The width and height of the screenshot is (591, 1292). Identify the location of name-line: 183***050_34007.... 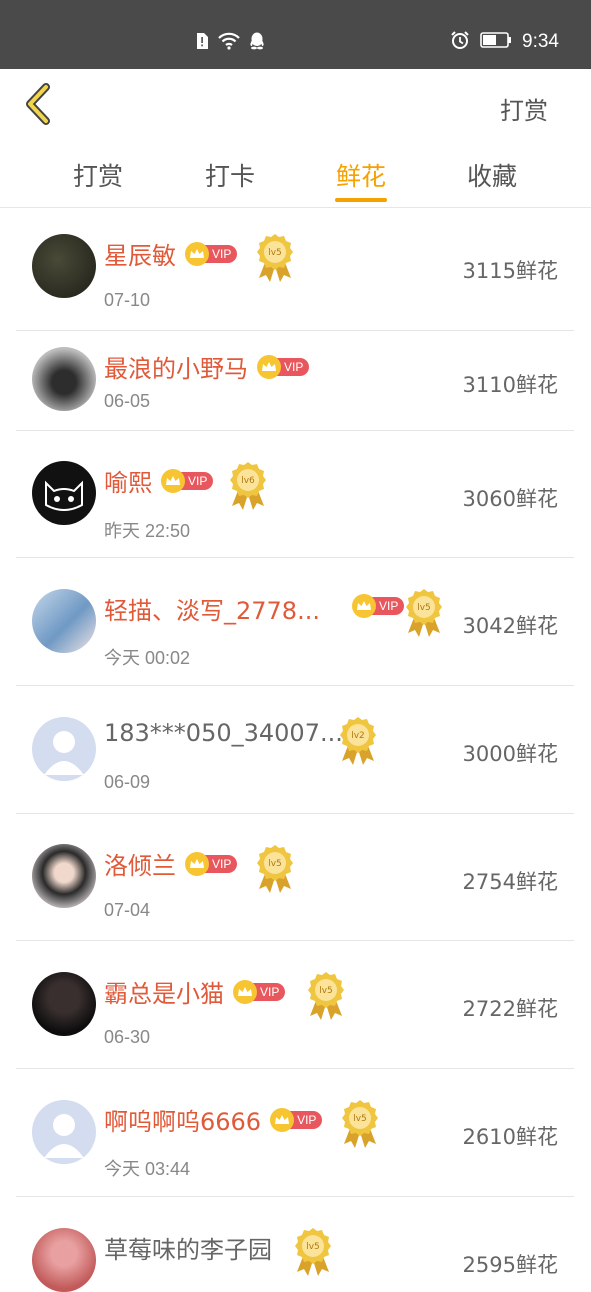
(223, 733).